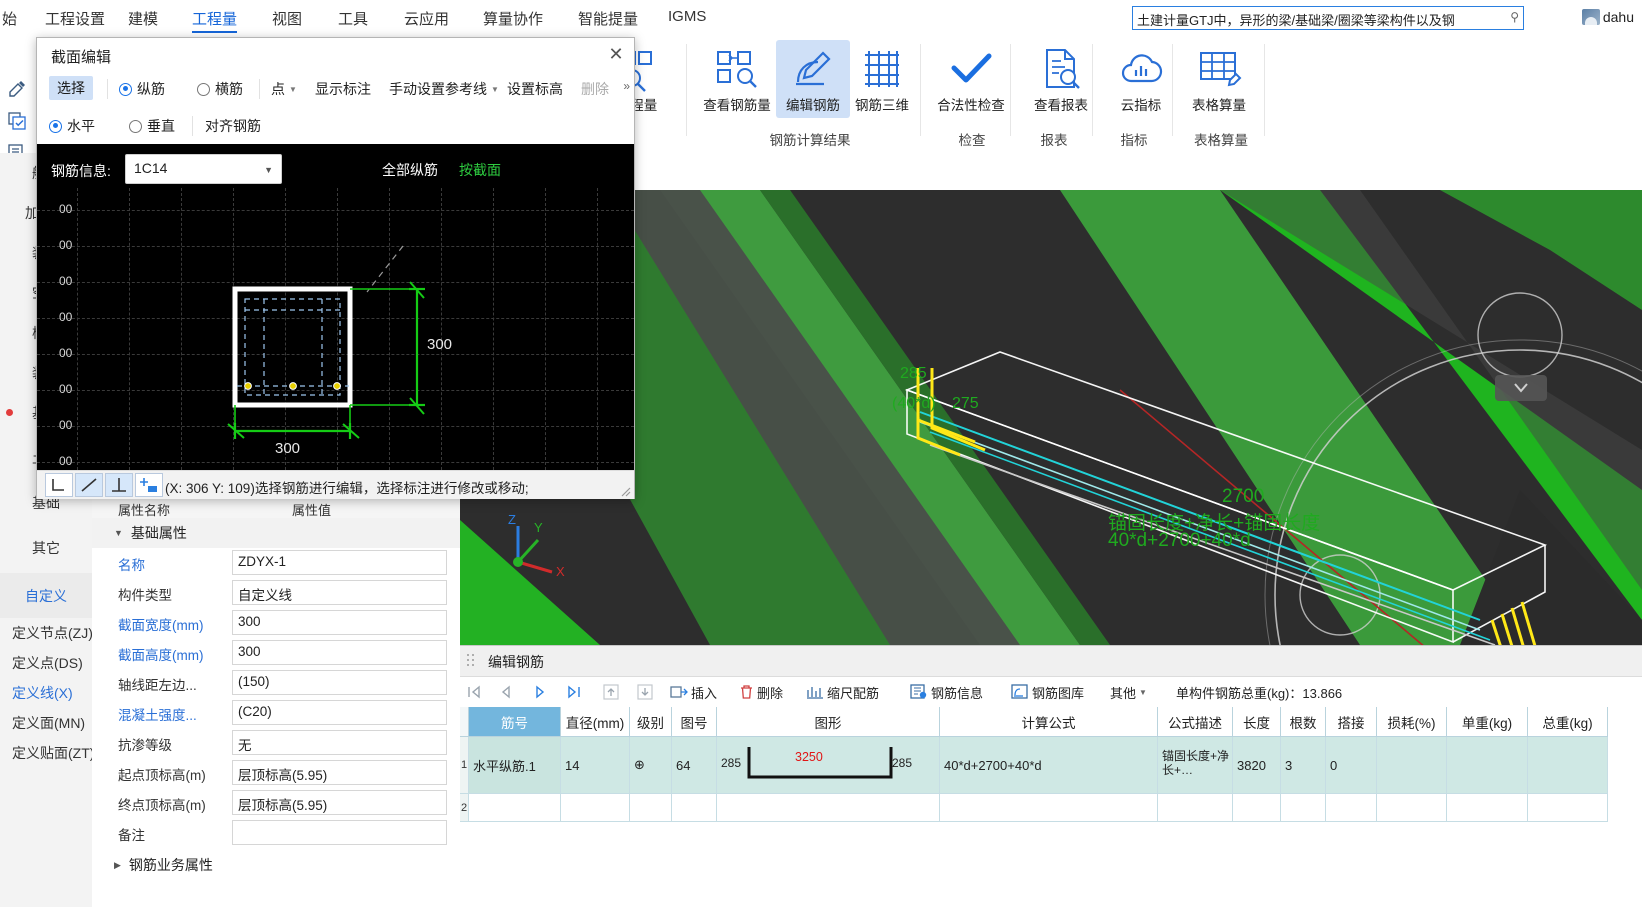 The width and height of the screenshot is (1642, 908). I want to click on select-tool-button: 选择, so click(71, 88).